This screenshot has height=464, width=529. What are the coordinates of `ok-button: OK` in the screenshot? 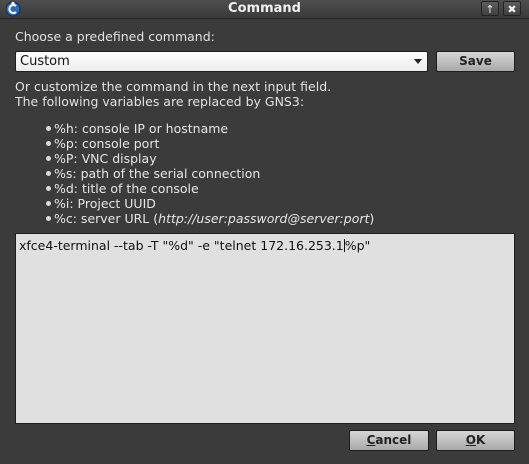 It's located at (475, 440).